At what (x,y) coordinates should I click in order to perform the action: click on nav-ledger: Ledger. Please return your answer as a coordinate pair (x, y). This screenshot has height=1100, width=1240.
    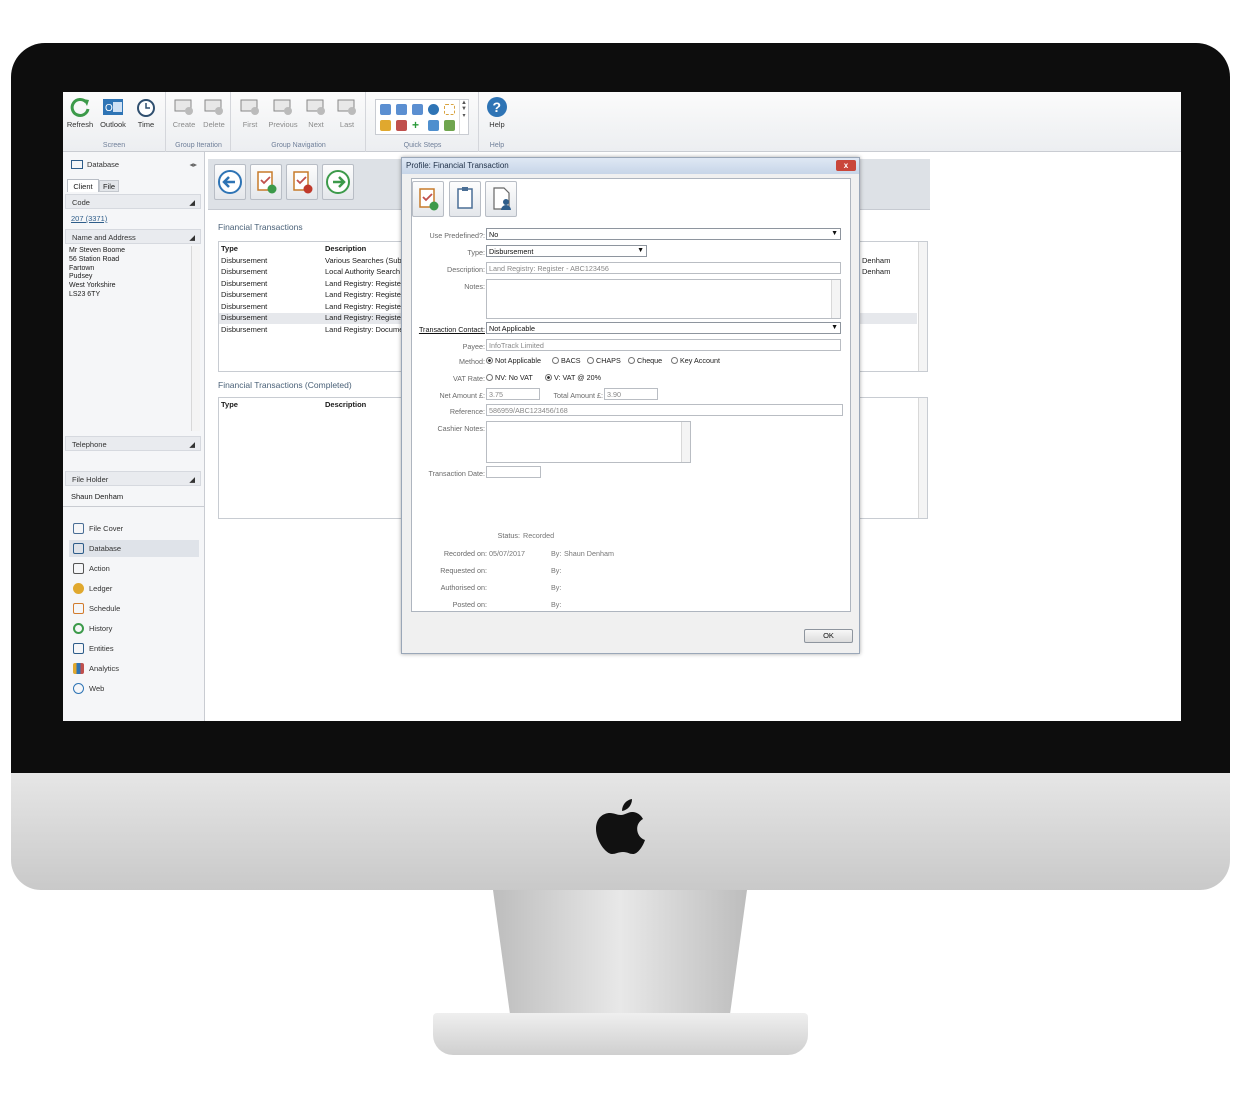
    Looking at the image, I should click on (134, 588).